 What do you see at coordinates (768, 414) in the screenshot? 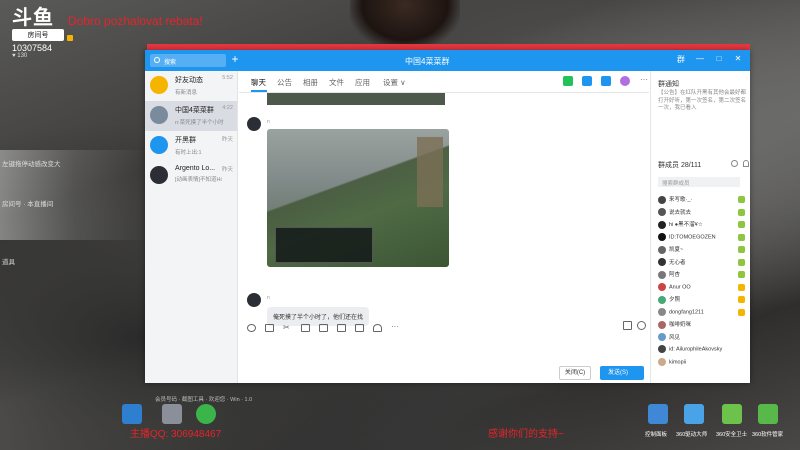
I see `software-manager-icon` at bounding box center [768, 414].